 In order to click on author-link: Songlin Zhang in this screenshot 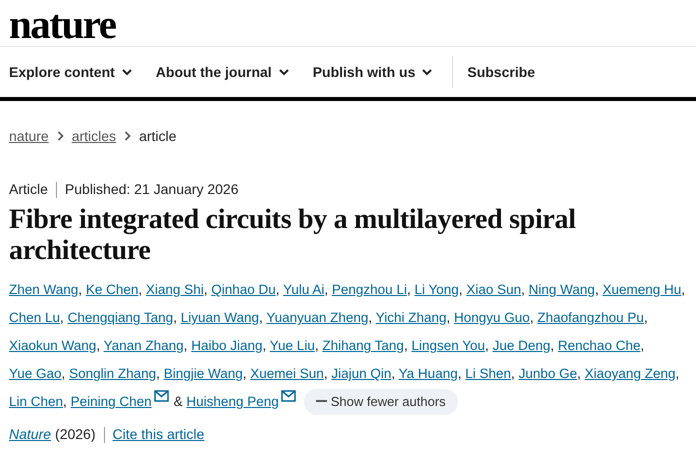, I will do `click(112, 373)`.